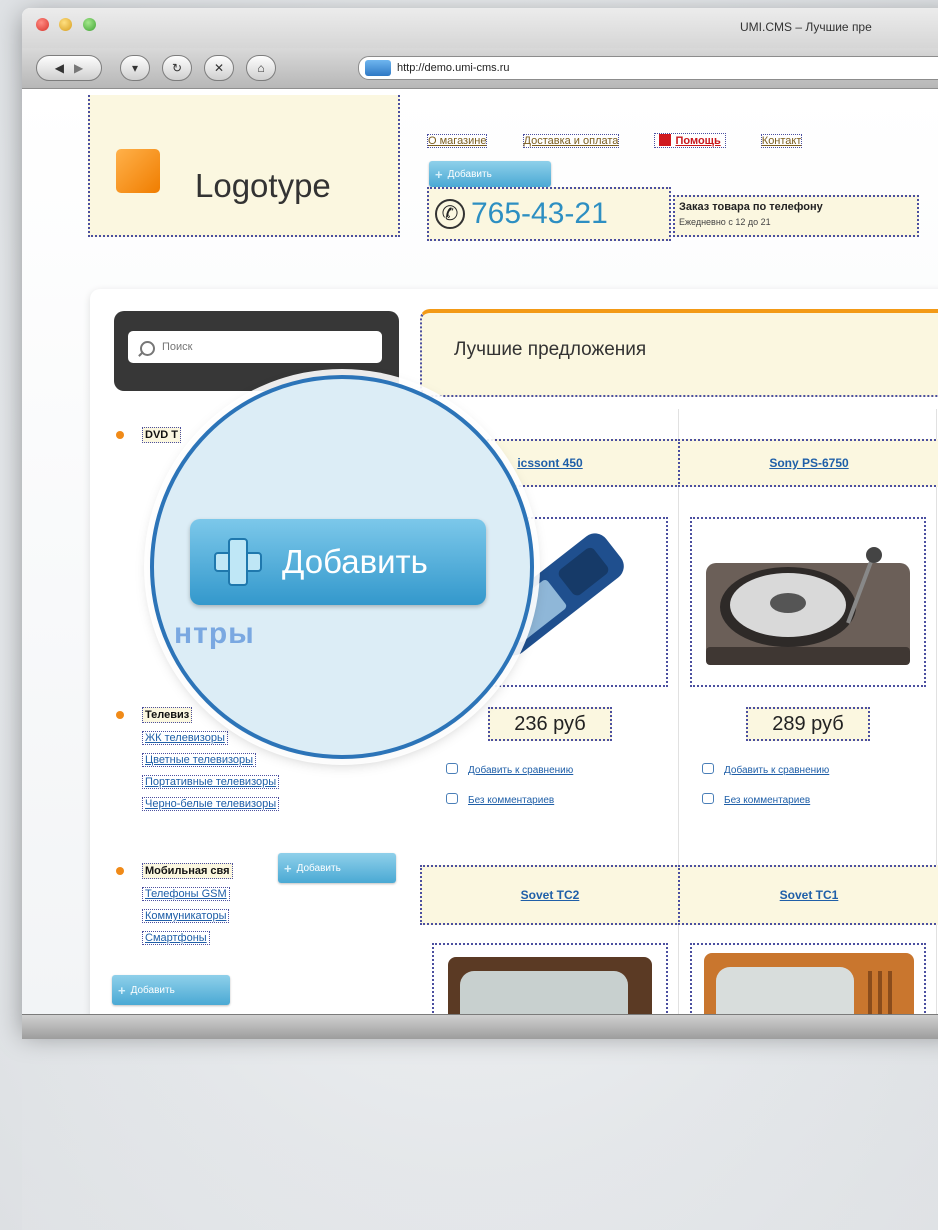  I want to click on add-button-magnified: Добавить, so click(338, 562).